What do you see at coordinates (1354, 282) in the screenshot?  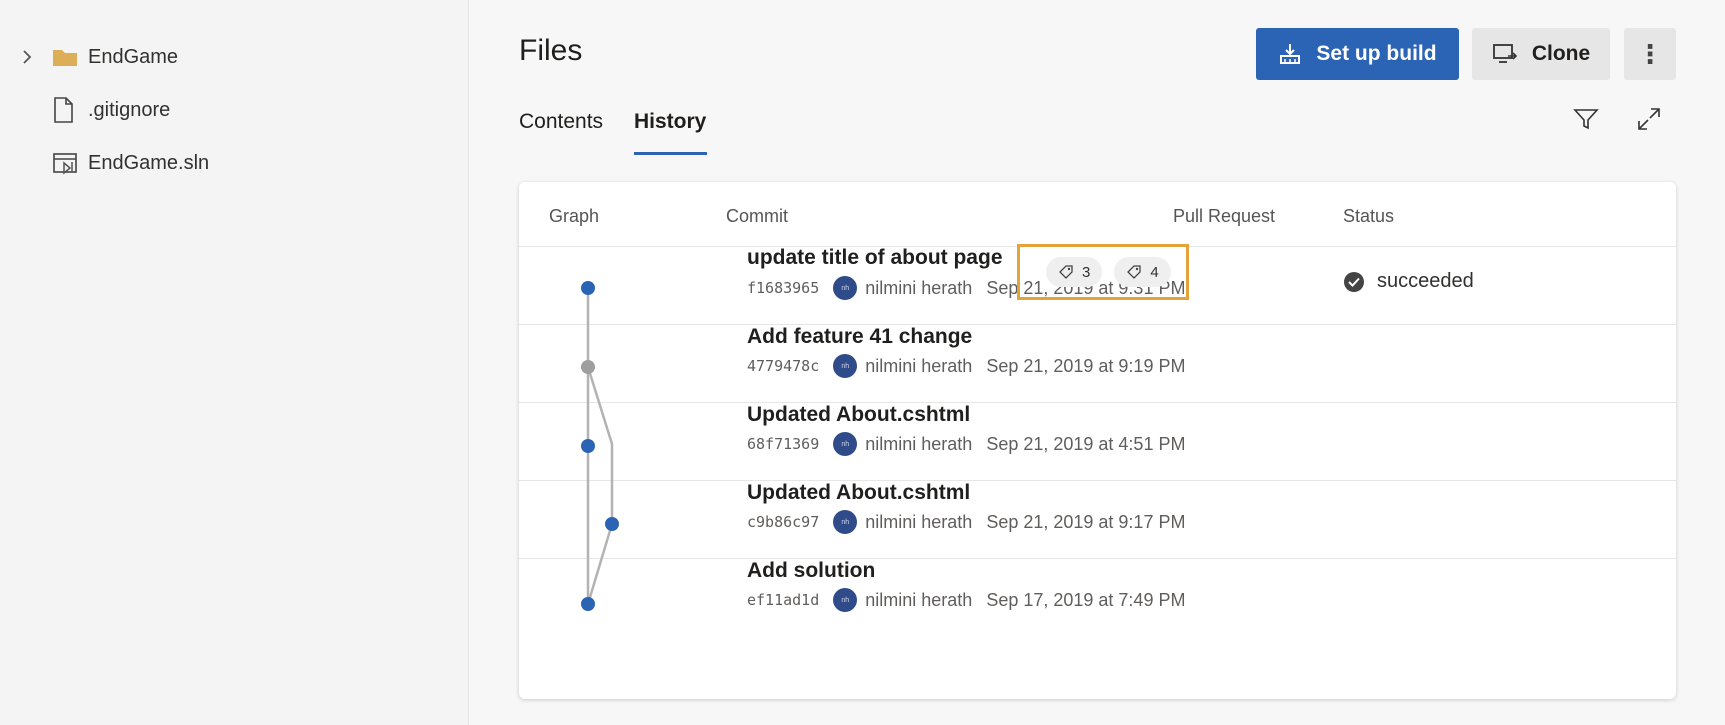 I see `succeeded-check-icon` at bounding box center [1354, 282].